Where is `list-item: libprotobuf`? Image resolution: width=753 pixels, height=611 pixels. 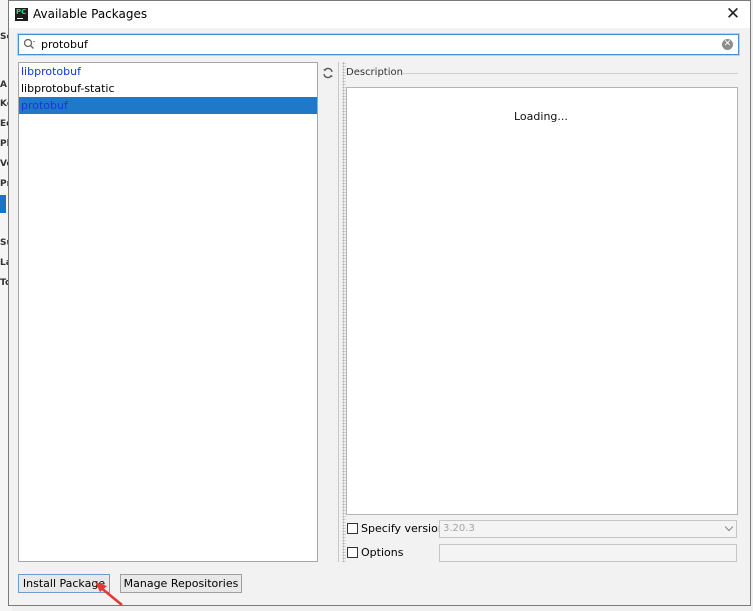
list-item: libprotobuf is located at coordinates (168, 71).